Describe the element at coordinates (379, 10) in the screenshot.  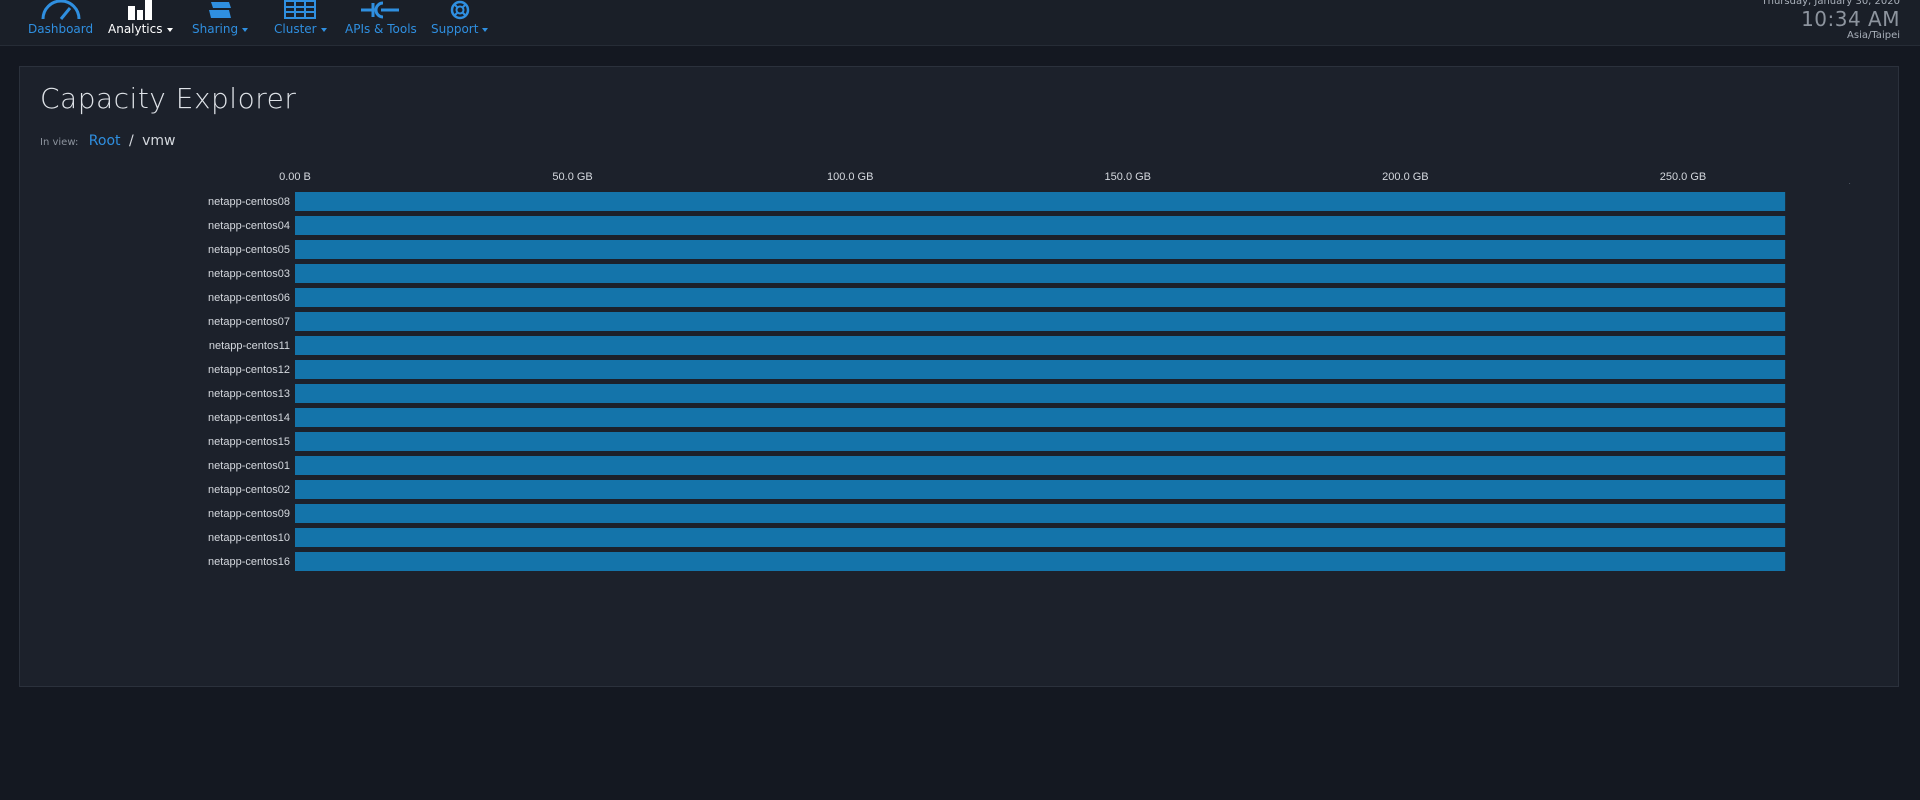
I see `api-icon` at that location.